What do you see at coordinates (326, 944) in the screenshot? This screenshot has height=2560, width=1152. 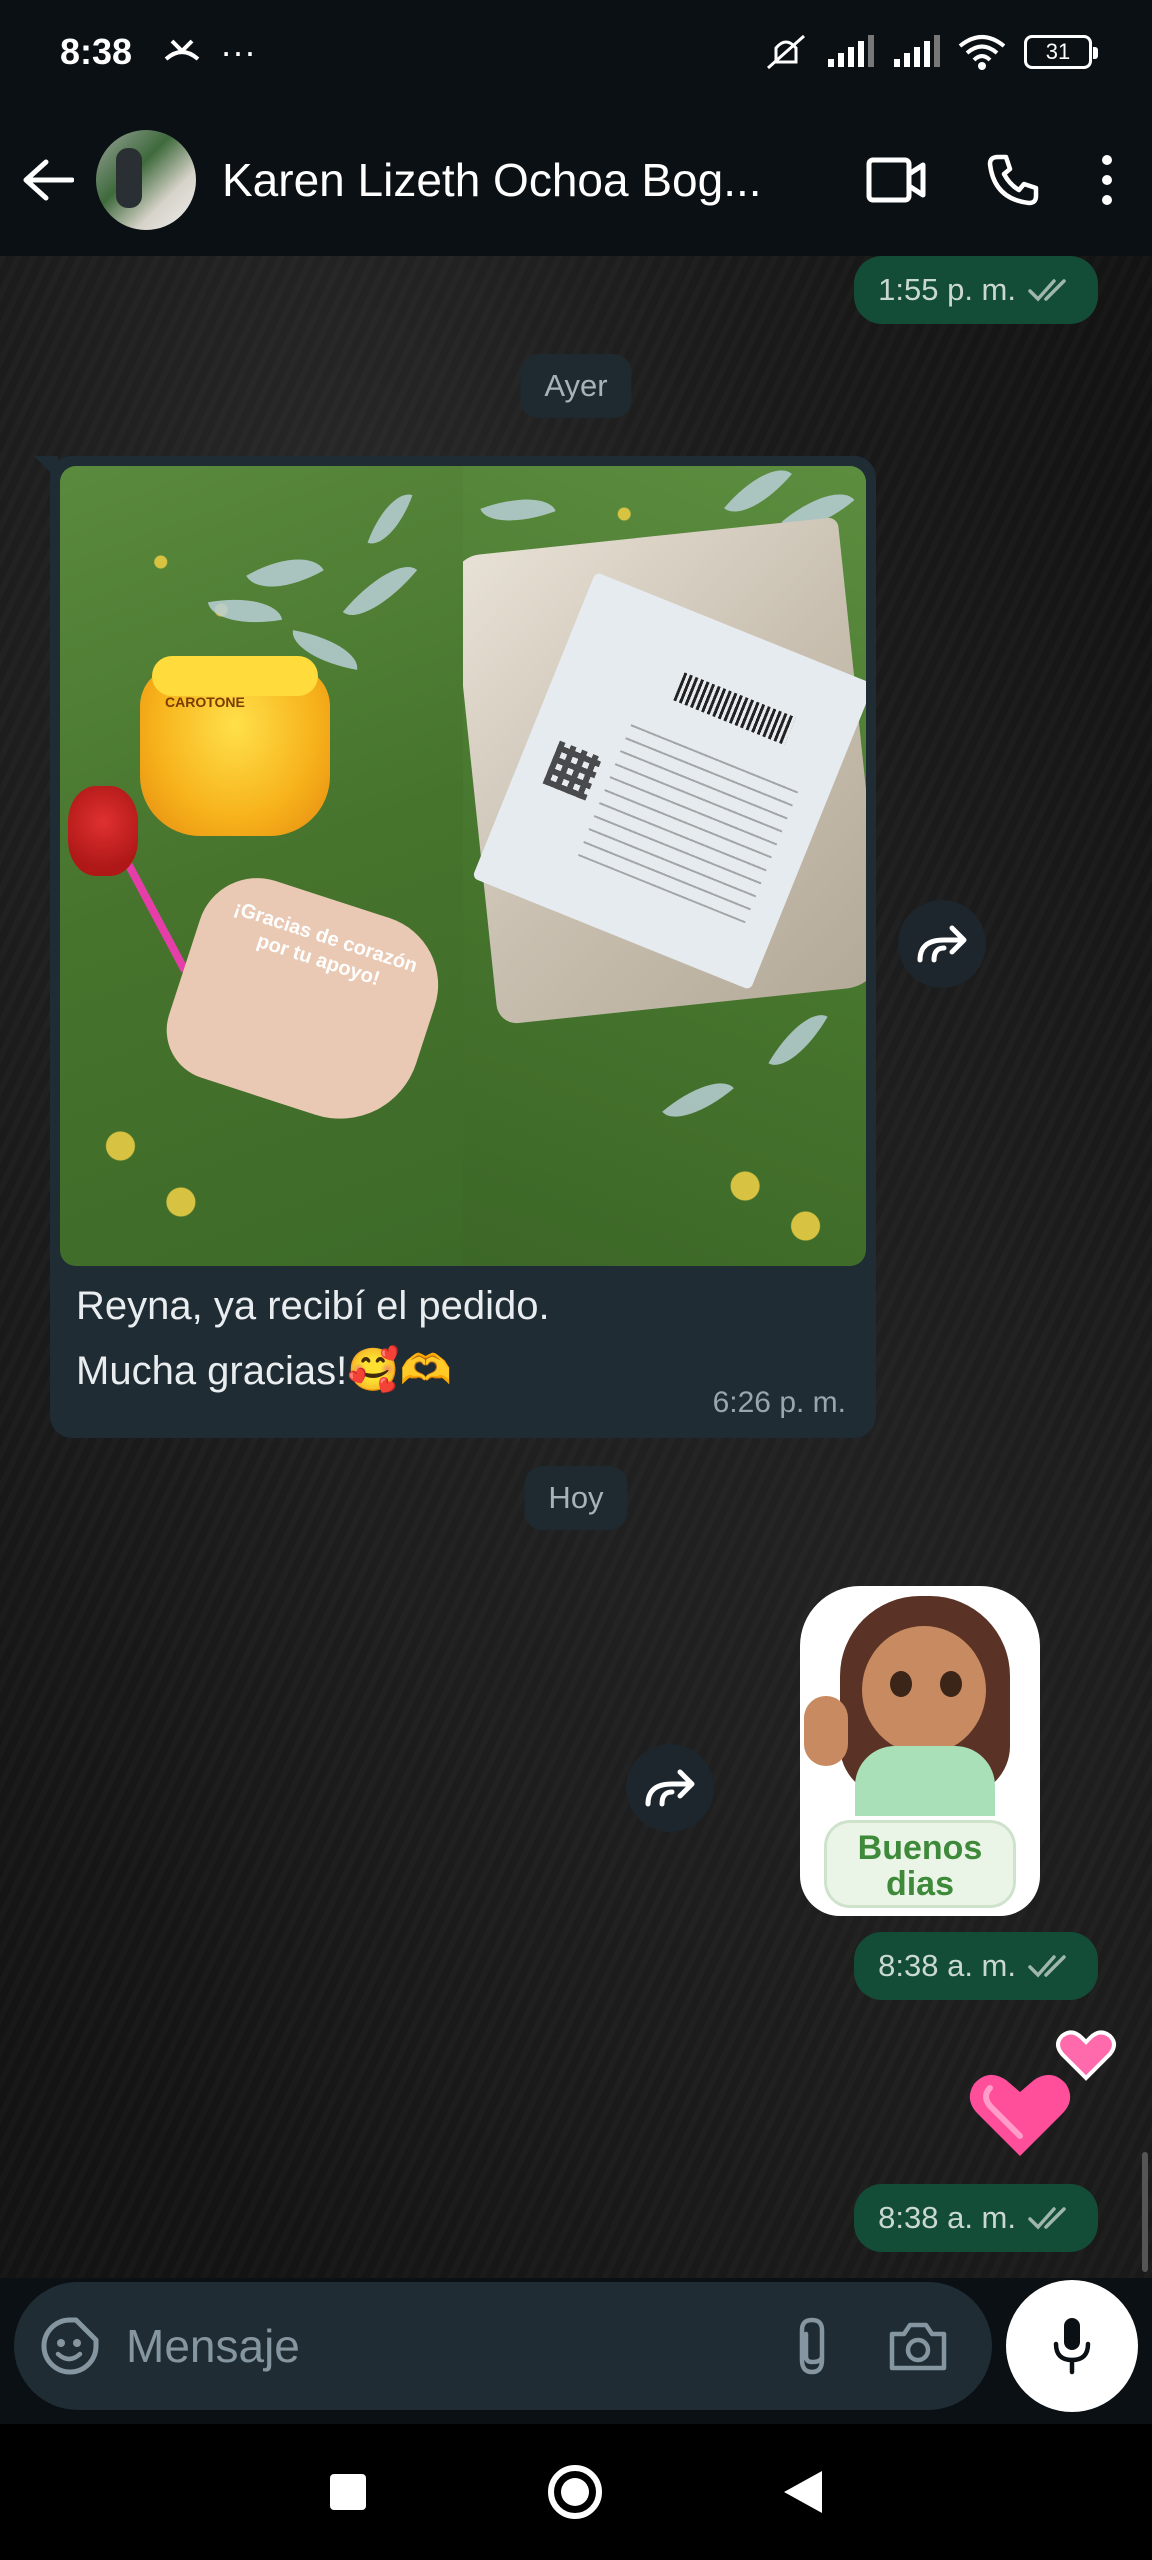 I see `card-title: ¡Gracias de corazón por tu apoyo!` at bounding box center [326, 944].